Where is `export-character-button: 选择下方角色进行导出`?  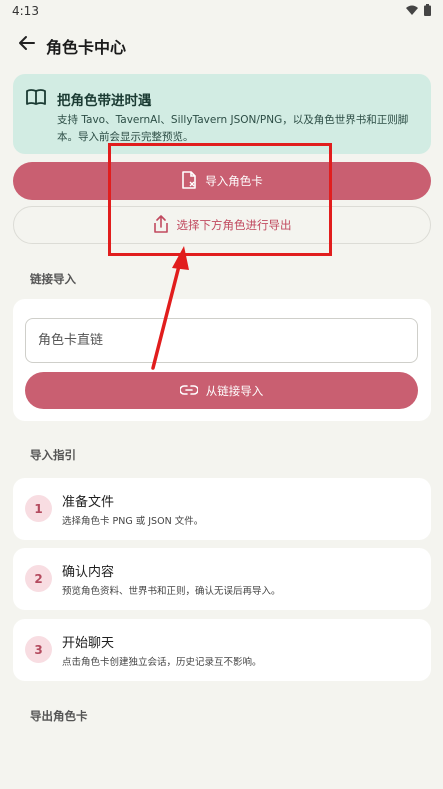 export-character-button: 选择下方角色进行导出 is located at coordinates (222, 225).